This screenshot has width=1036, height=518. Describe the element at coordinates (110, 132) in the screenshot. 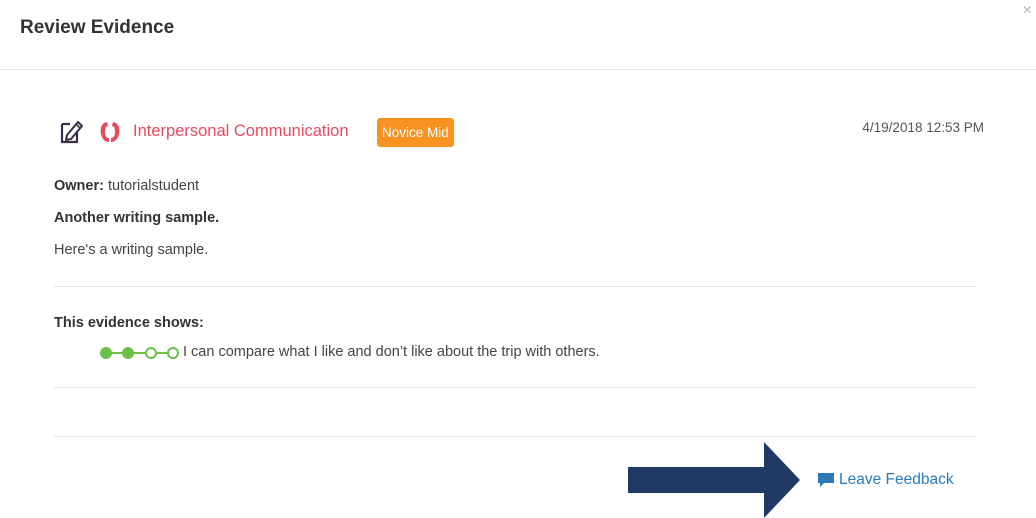

I see `interpersonal-communication-icon` at that location.